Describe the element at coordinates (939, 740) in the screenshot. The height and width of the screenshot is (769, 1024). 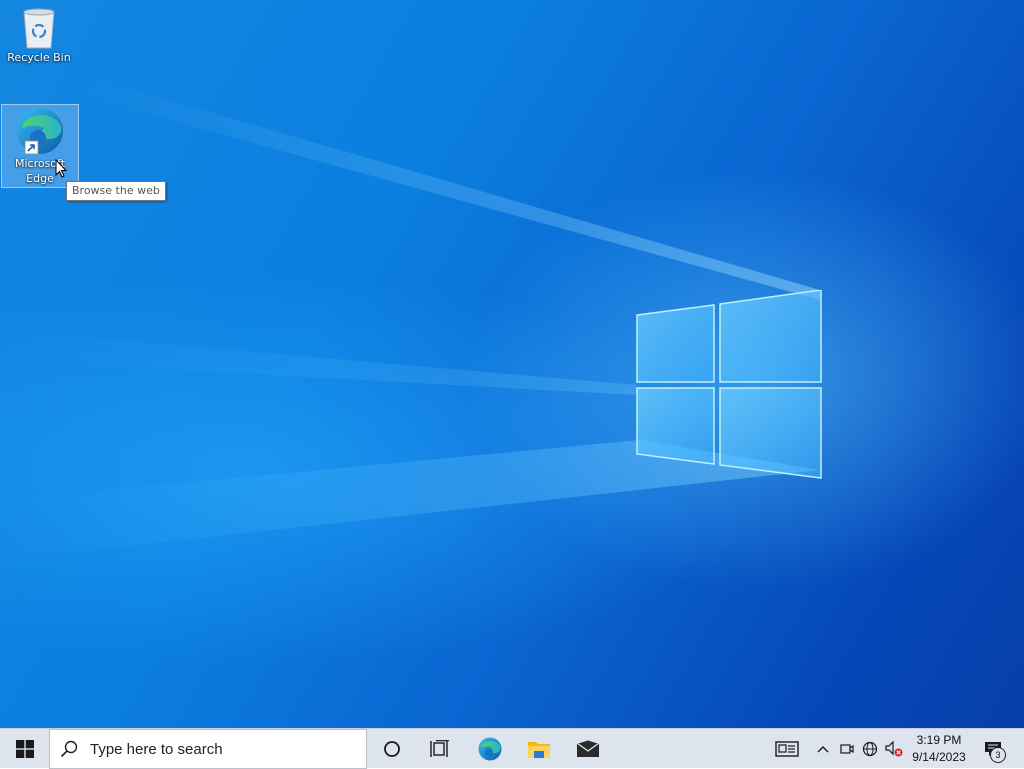
I see `clock-time: 3:19 PM` at that location.